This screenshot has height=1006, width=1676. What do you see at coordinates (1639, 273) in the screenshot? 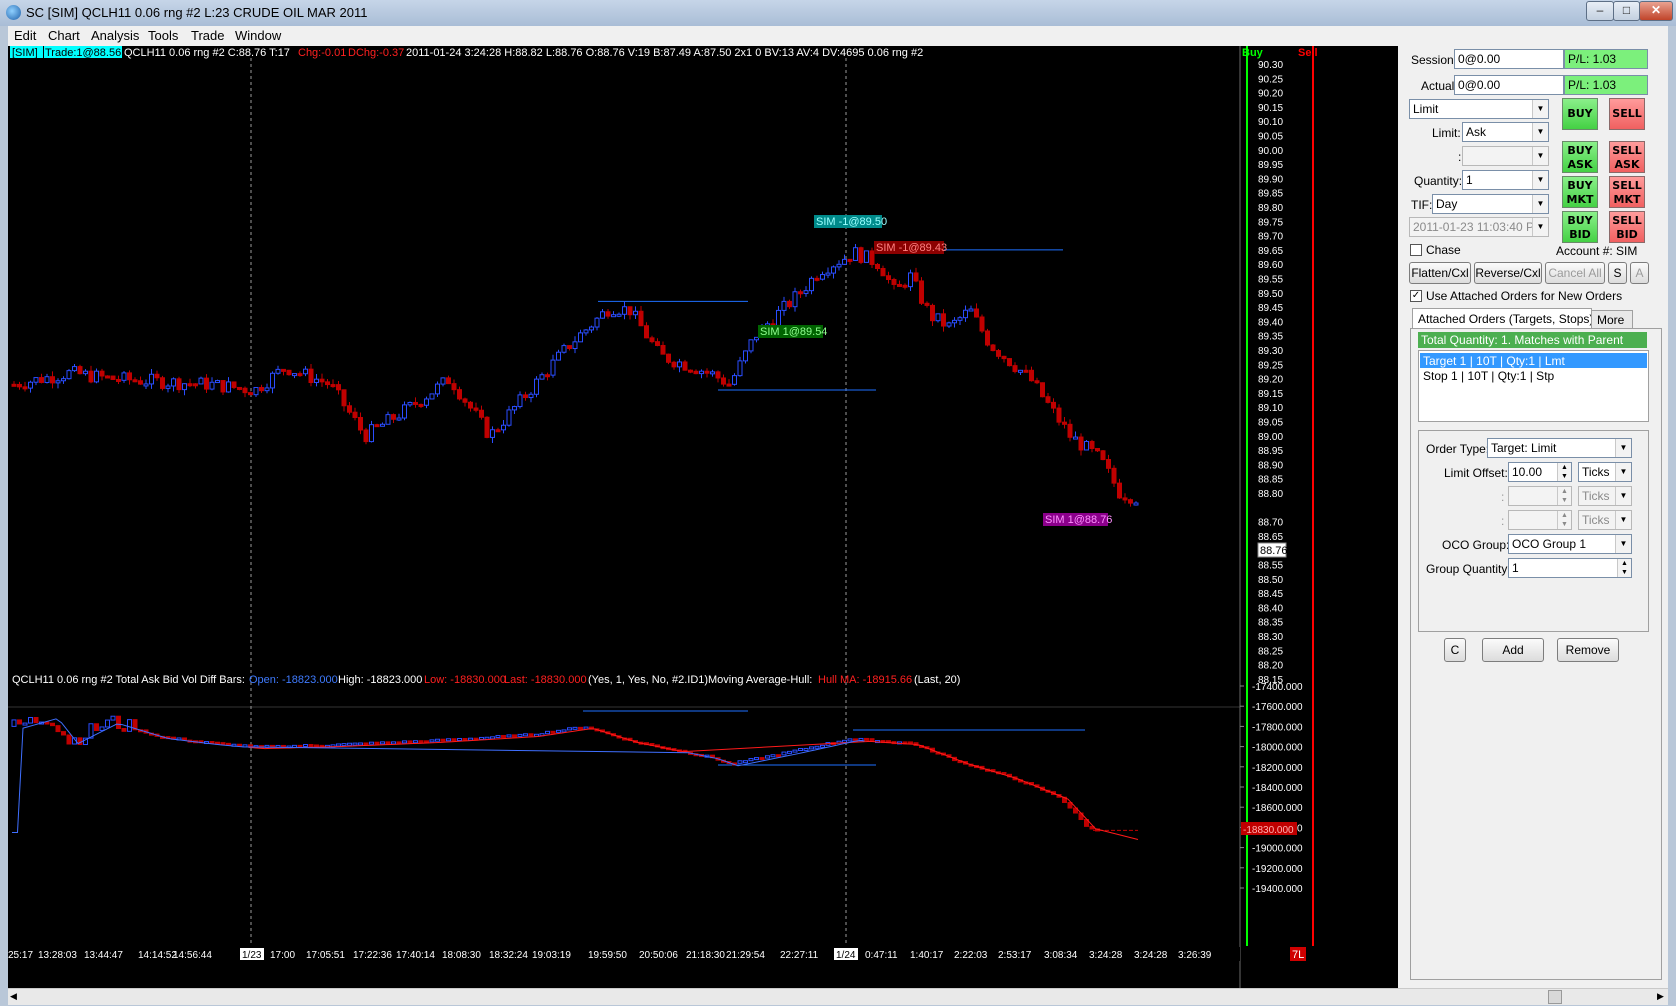
I see `a-button: A` at bounding box center [1639, 273].